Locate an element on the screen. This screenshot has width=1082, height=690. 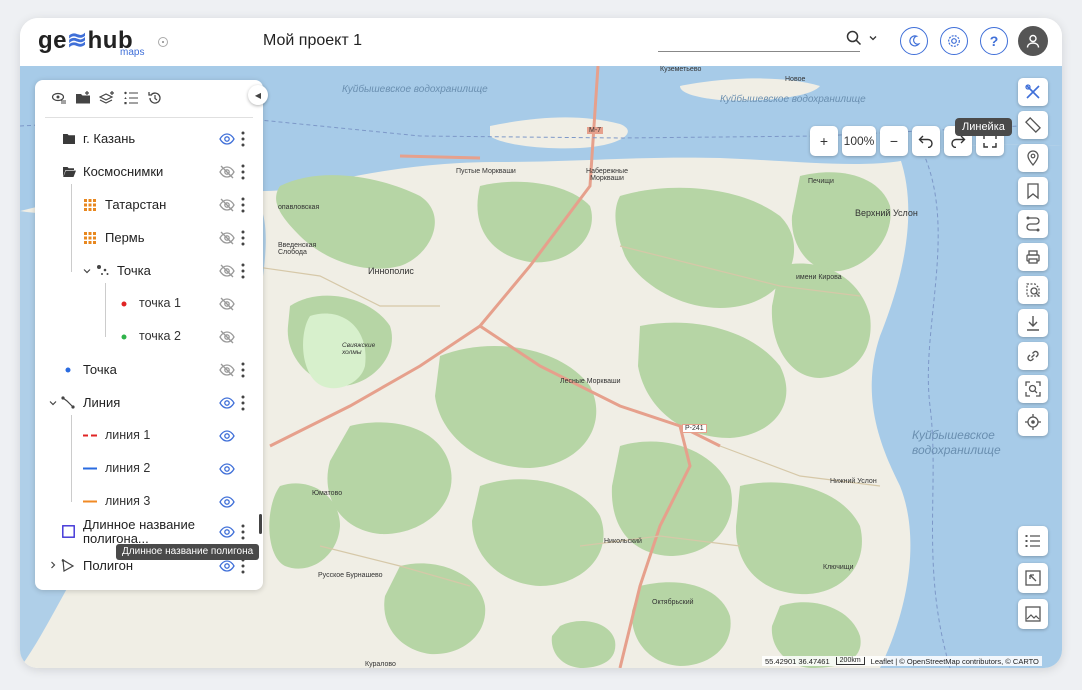
layer-row: линия 1 is located at coordinates (149, 436).